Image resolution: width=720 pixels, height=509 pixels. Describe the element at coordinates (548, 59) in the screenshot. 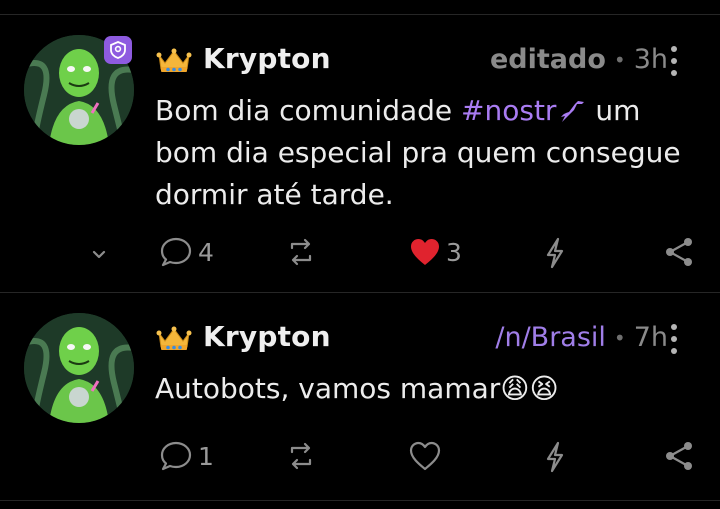

I see `edited-label: editado` at that location.